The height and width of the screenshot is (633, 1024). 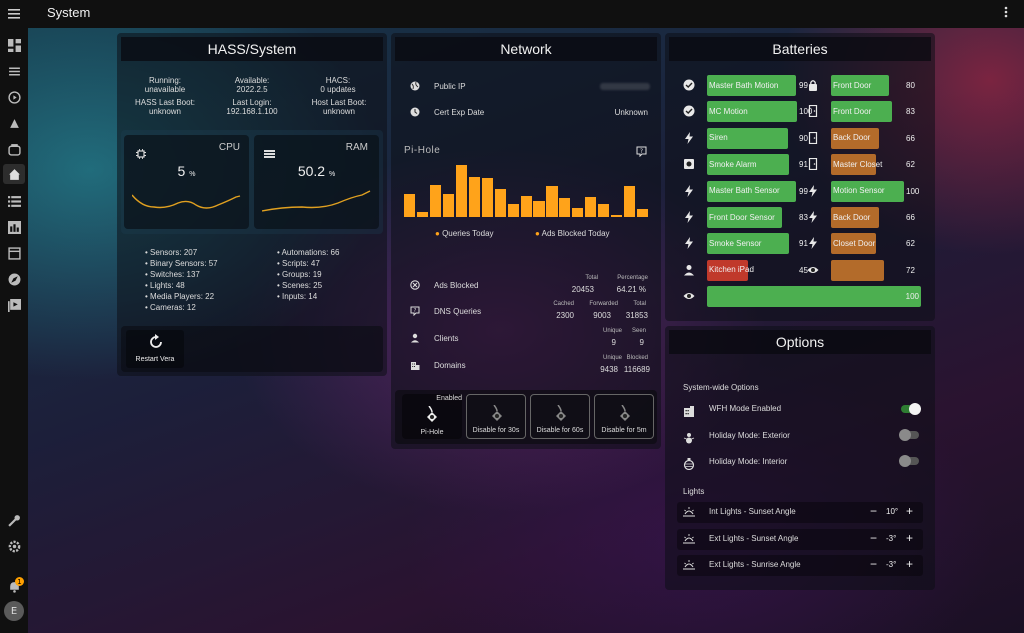 I want to click on stat-binary-sensors: Binary Sensors: 57, so click(x=181, y=263).